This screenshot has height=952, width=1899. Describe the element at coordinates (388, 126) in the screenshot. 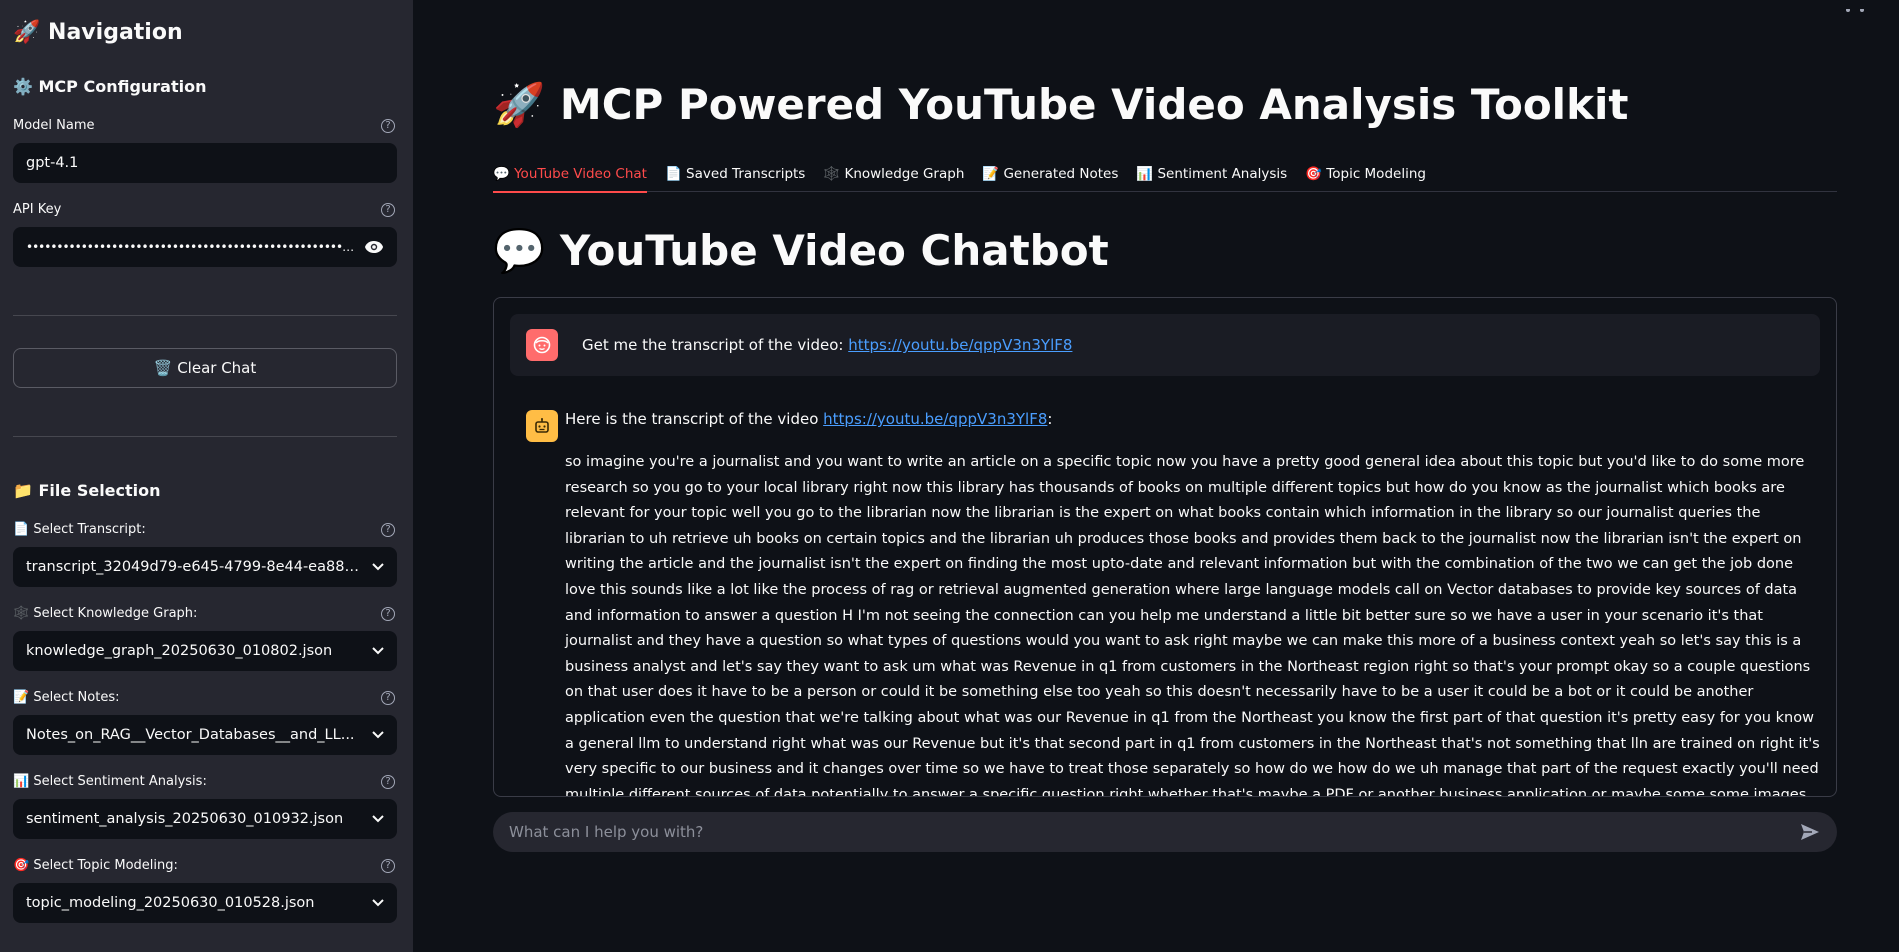

I see `model-name-help-icon: ?` at that location.